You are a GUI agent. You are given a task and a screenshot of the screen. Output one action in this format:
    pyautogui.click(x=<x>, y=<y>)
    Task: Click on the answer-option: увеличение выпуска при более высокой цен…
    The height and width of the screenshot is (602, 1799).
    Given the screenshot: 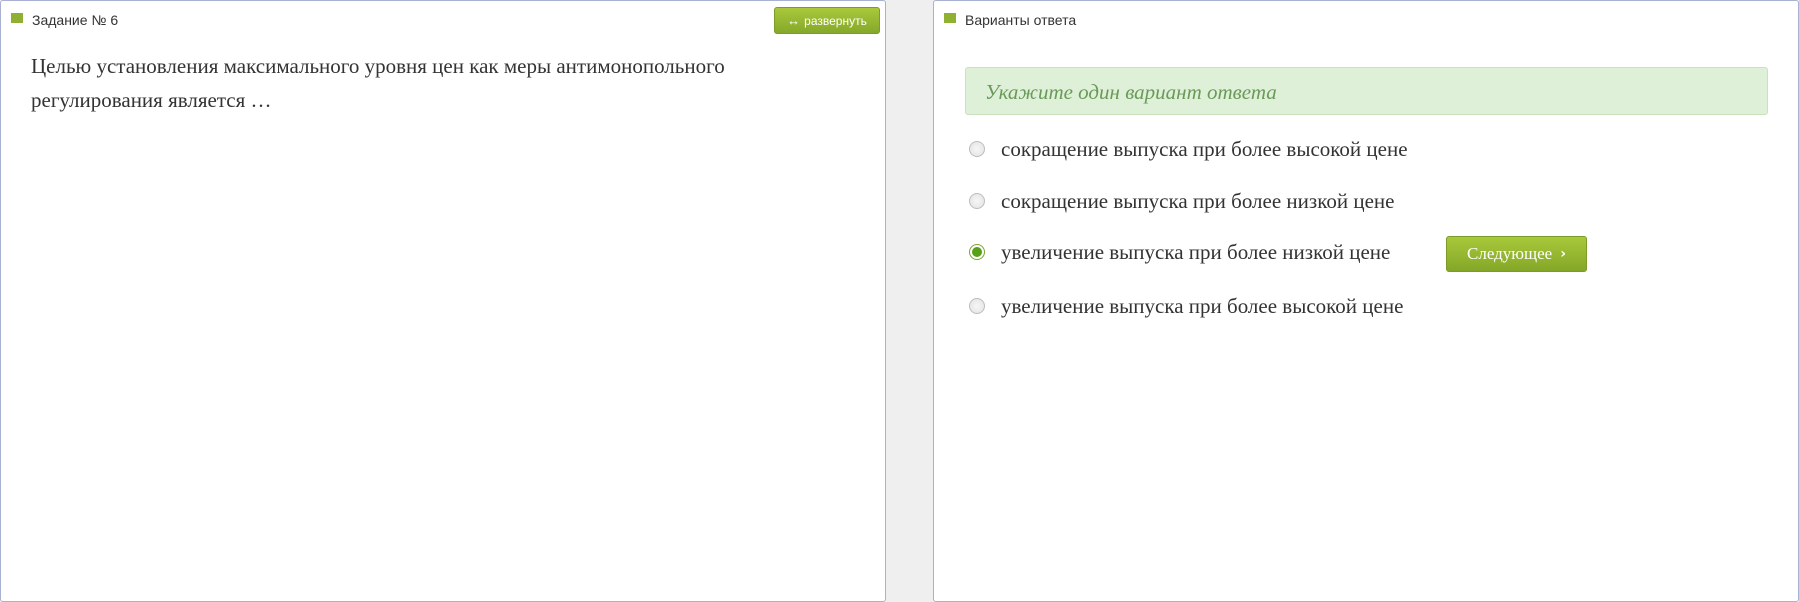 What is the action you would take?
    pyautogui.click(x=1186, y=306)
    